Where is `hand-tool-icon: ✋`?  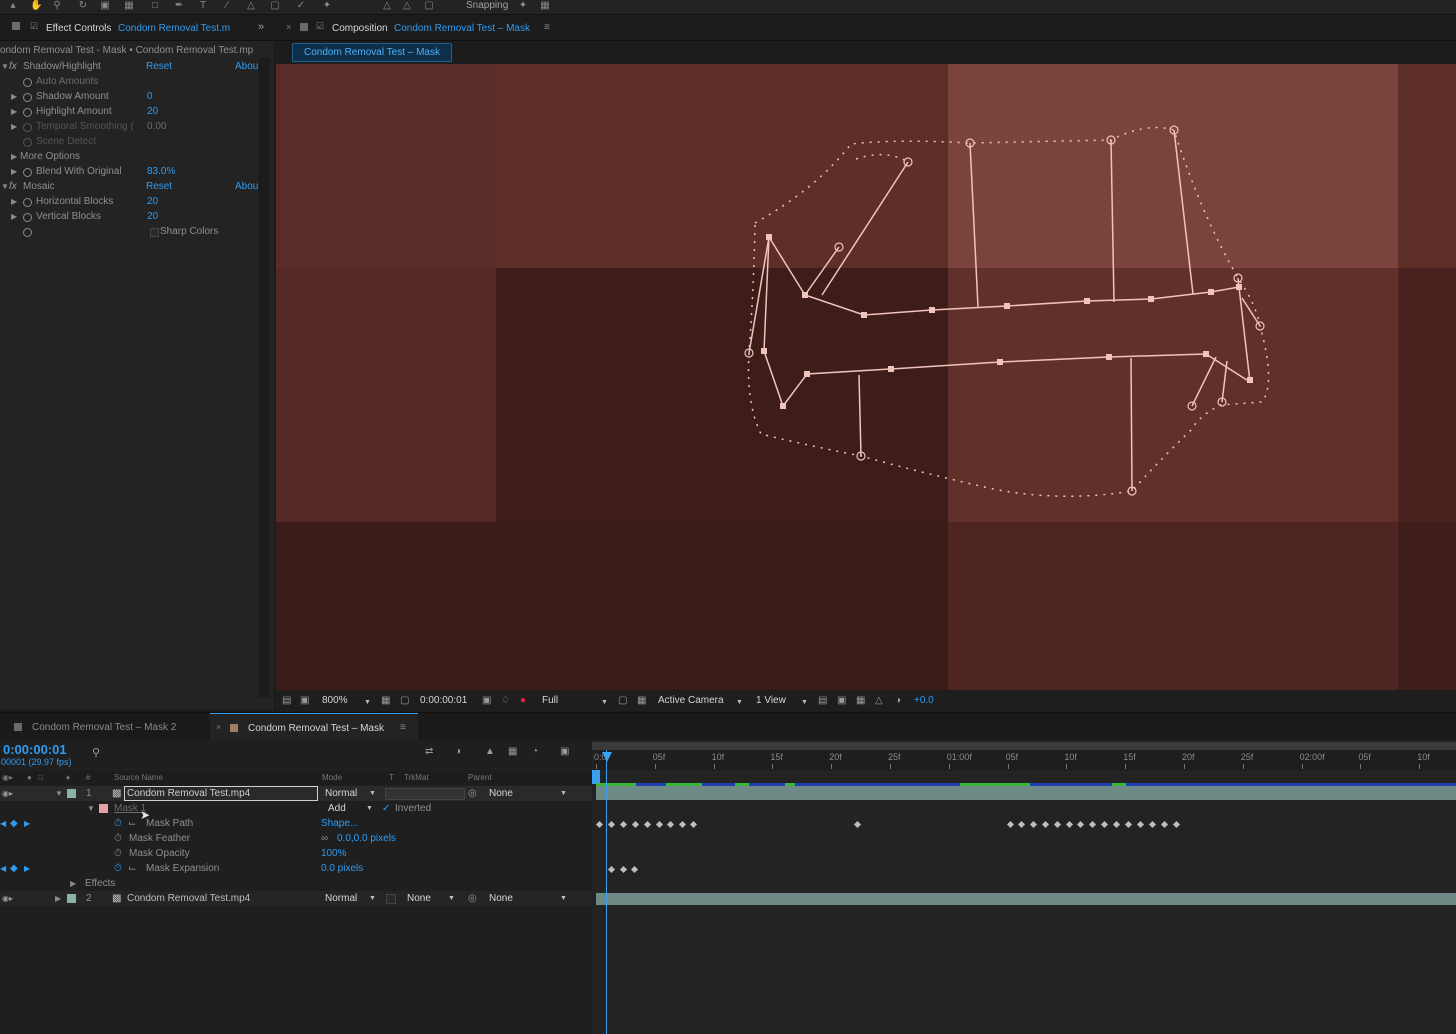 hand-tool-icon: ✋ is located at coordinates (36, 6).